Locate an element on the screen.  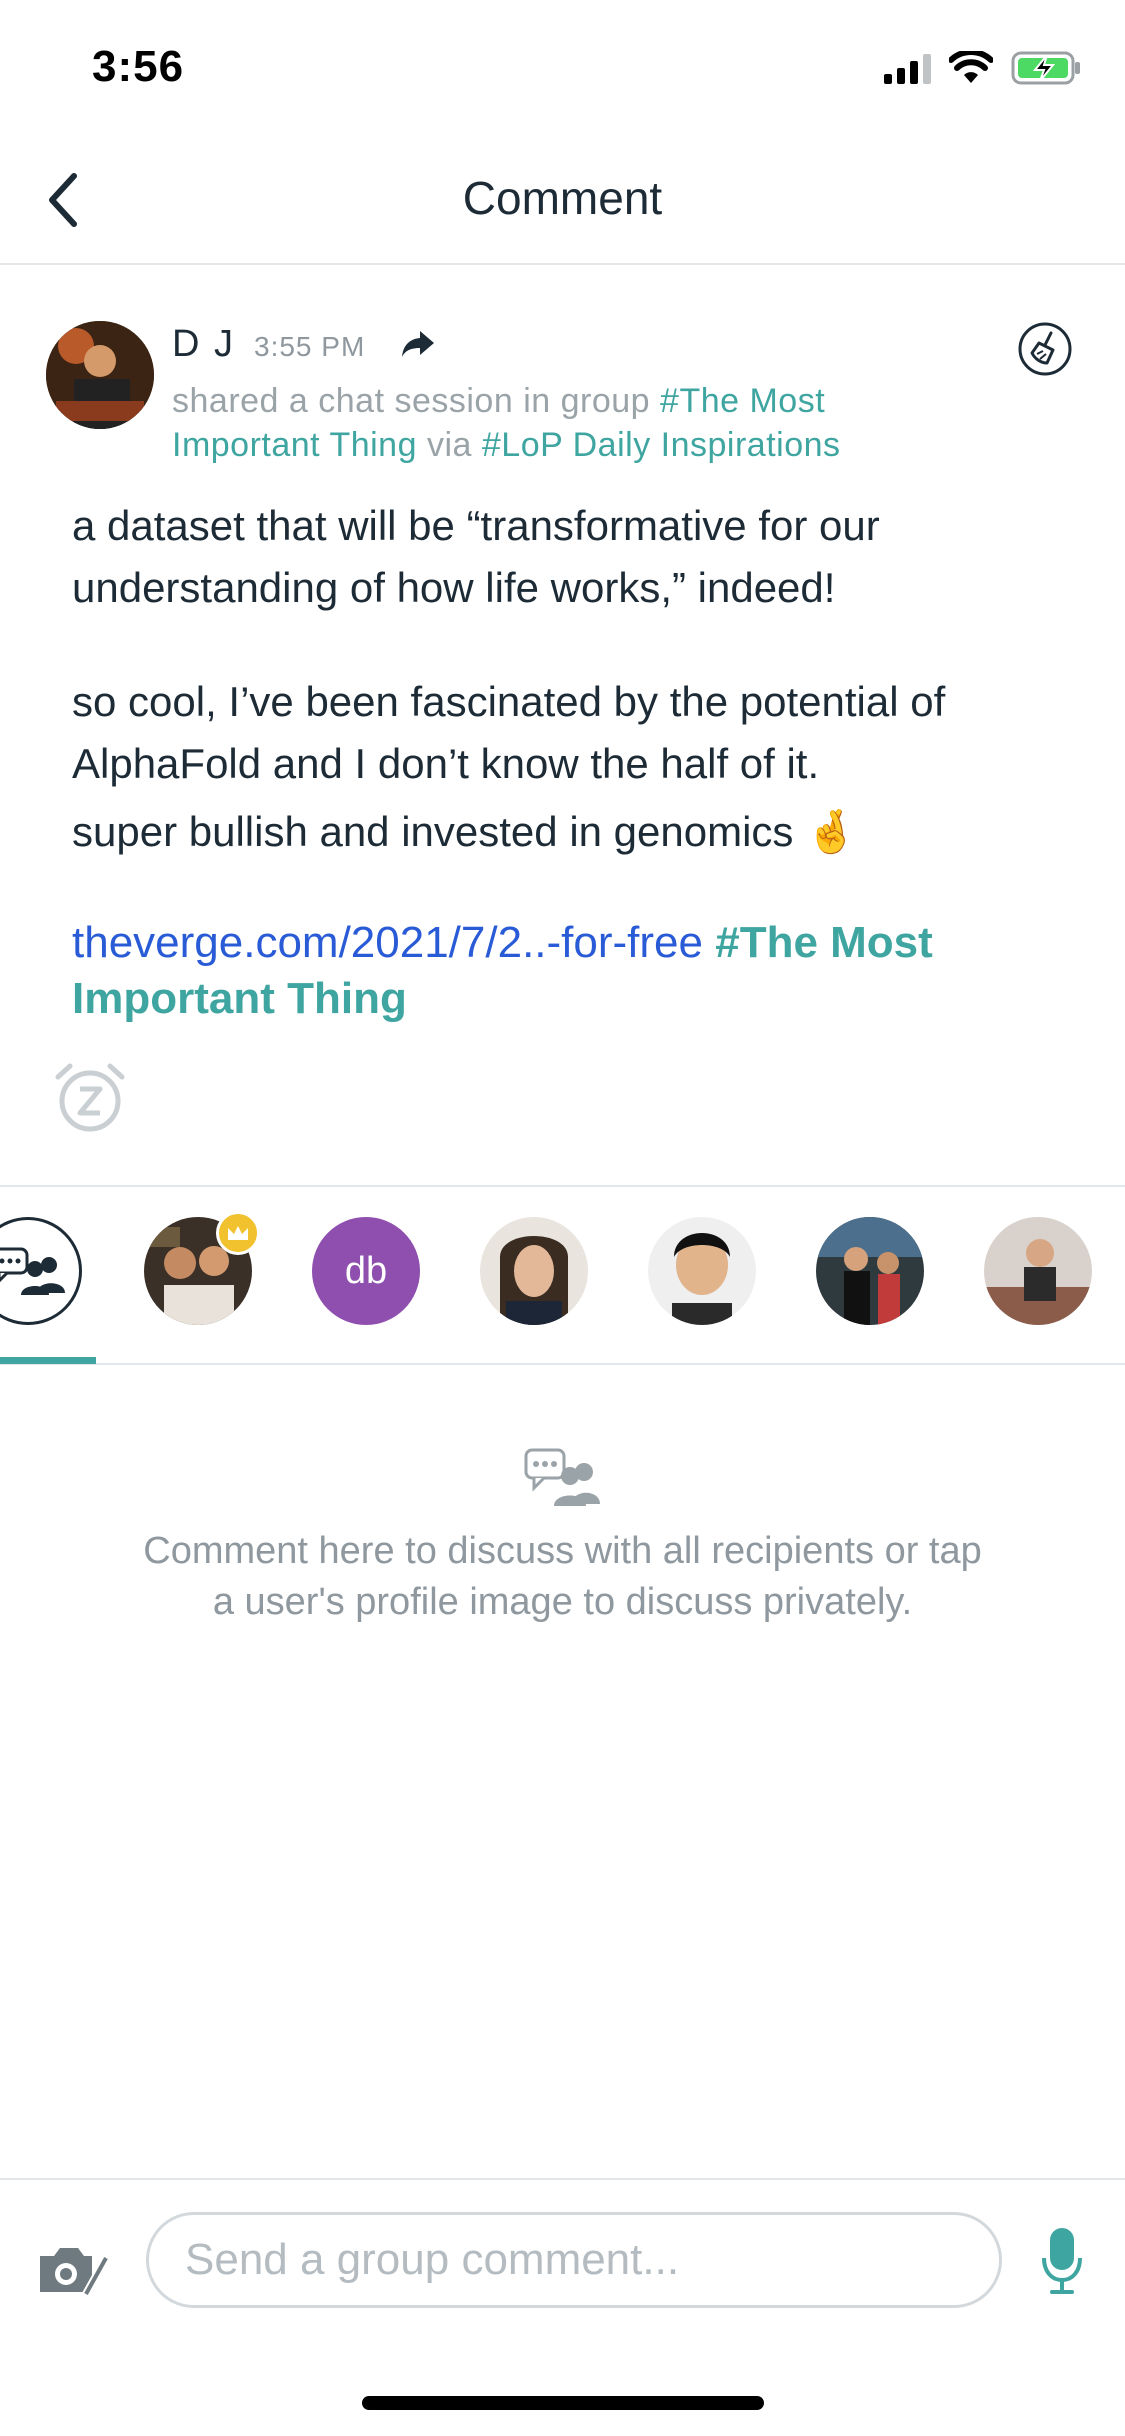
discussion-icon is located at coordinates (562, 1477).